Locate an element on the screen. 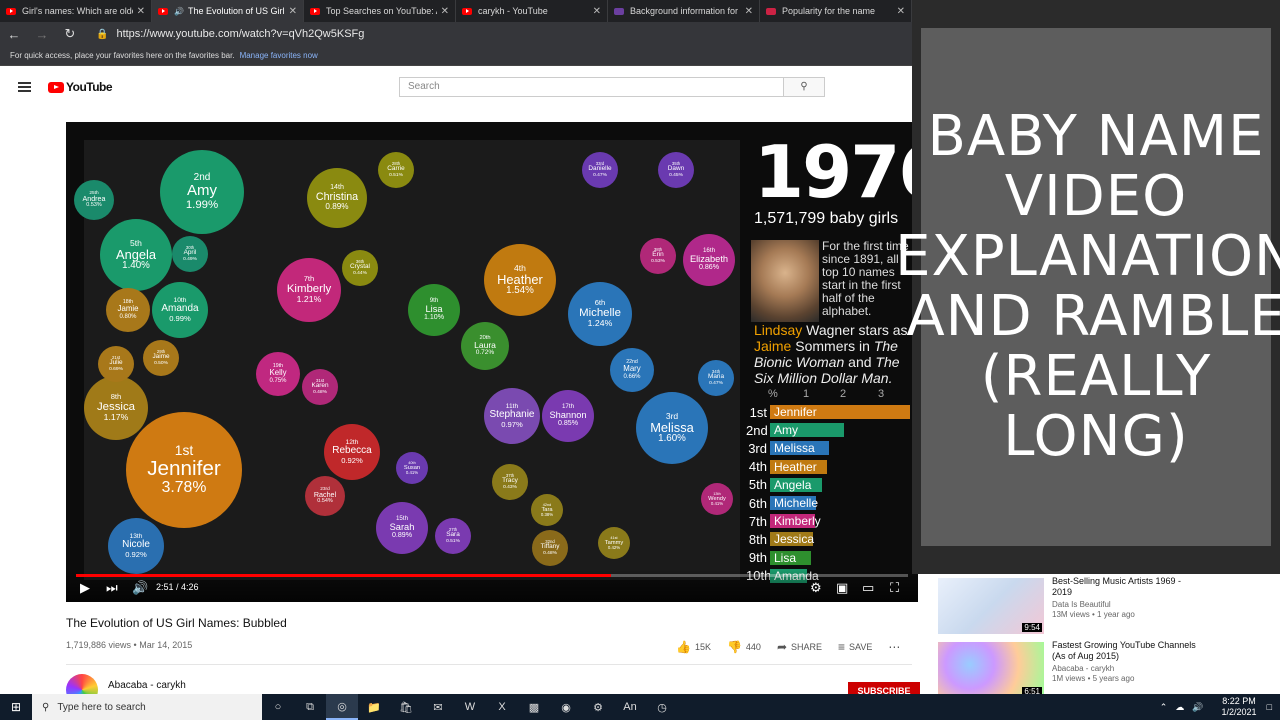 Image resolution: width=1280 pixels, height=720 pixels. rank-name: Melissa is located at coordinates (794, 448).